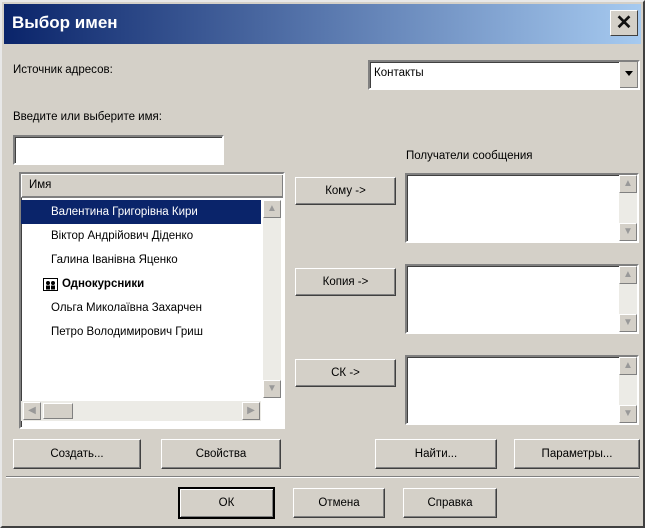  I want to click on list-column-header: Имя, so click(152, 186).